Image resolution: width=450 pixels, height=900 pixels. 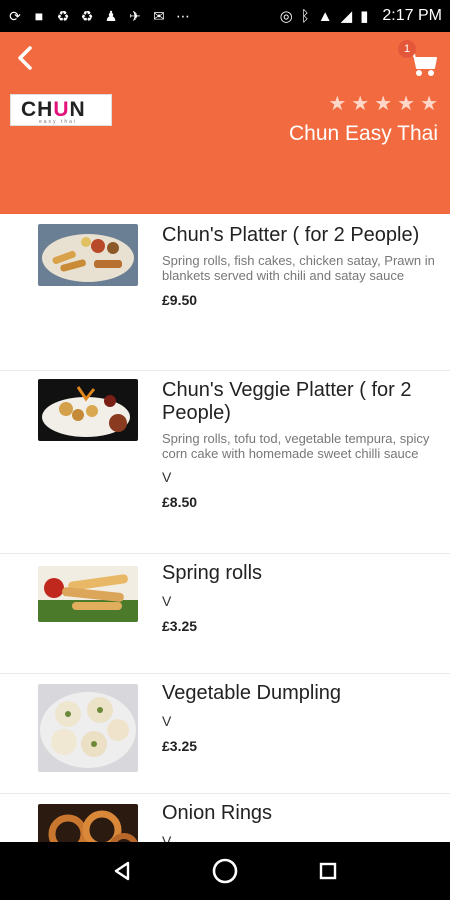 I want to click on battery-icon: ▮, so click(x=364, y=16).